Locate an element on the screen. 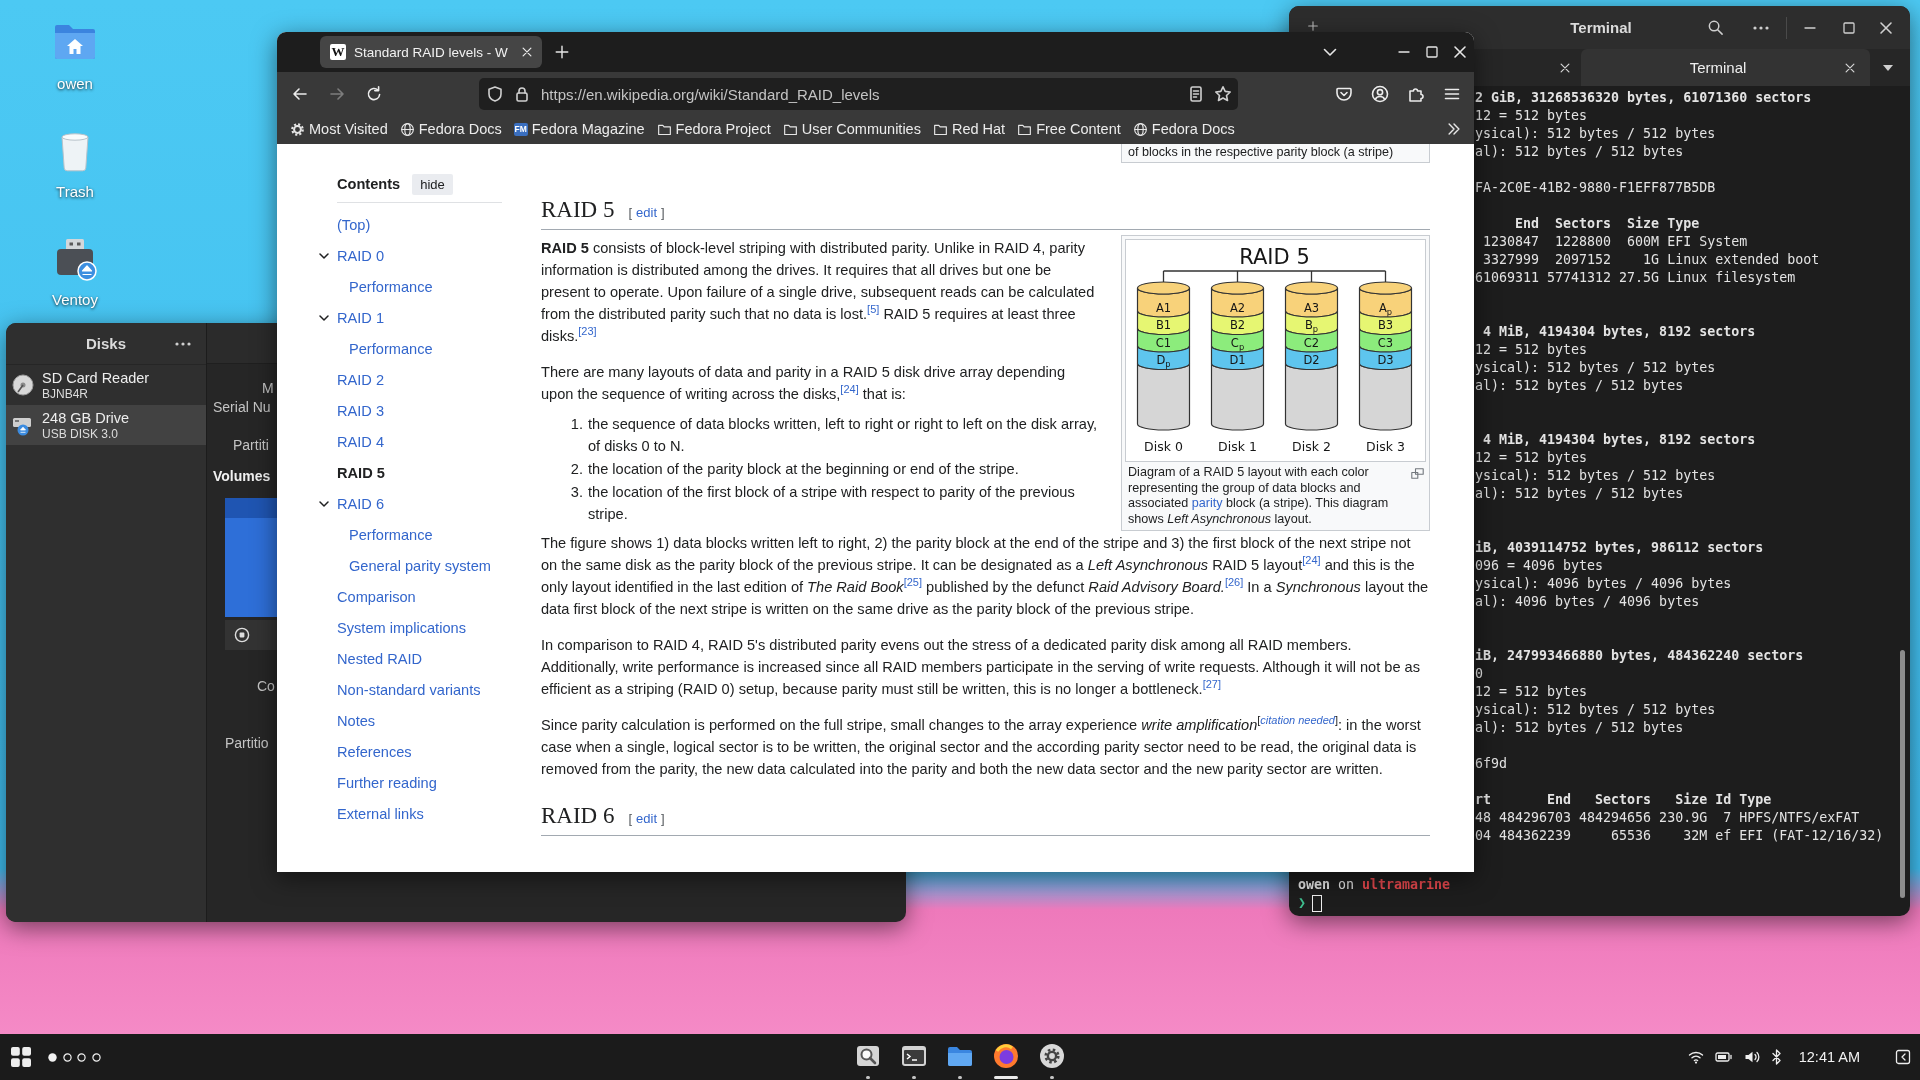  footnote-link: [23] is located at coordinates (587, 331).